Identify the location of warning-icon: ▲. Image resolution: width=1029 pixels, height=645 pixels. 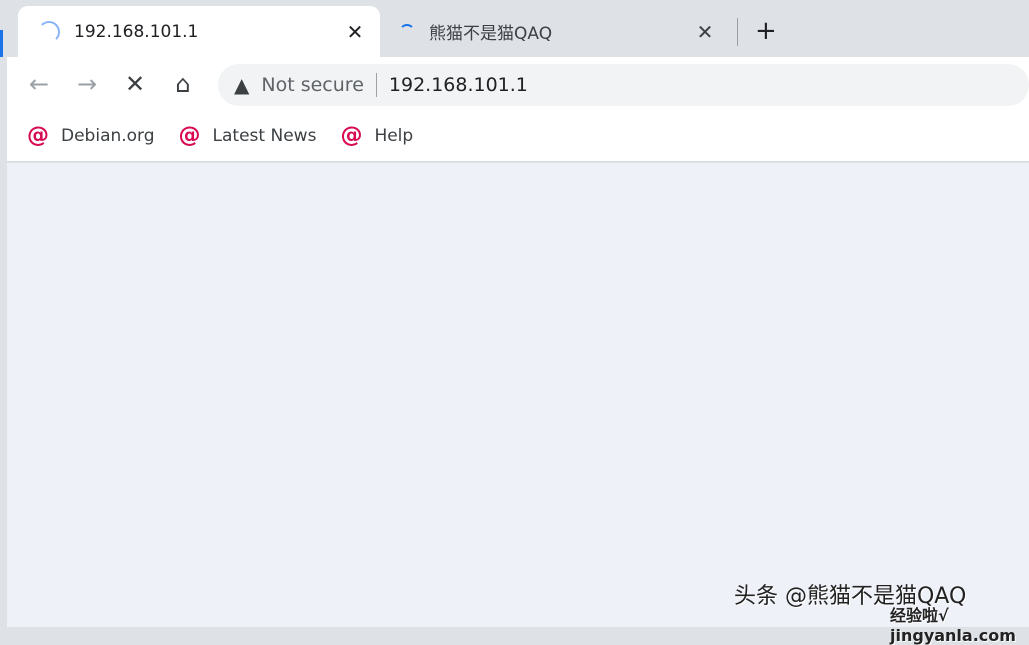
(241, 85).